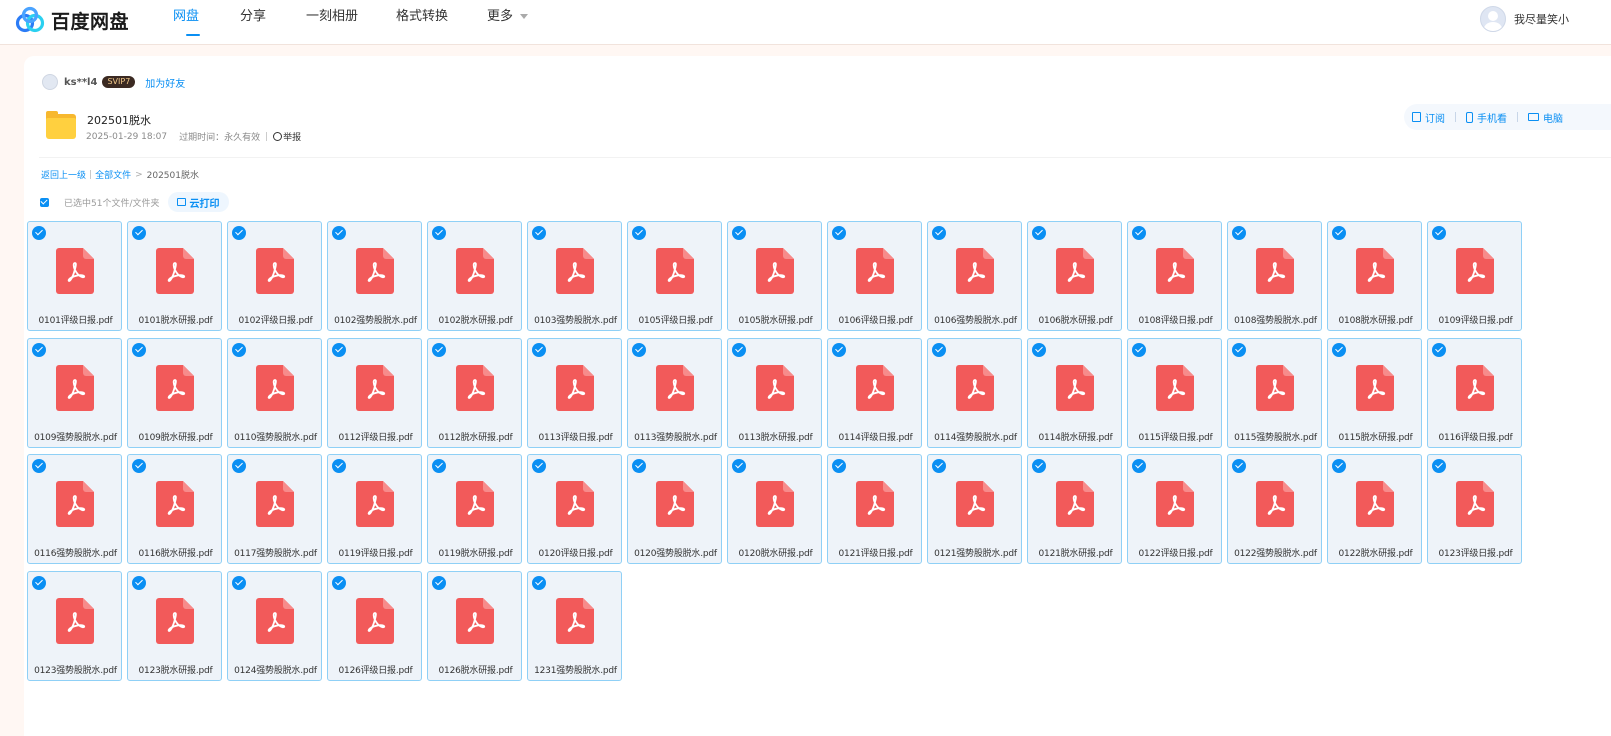 The width and height of the screenshot is (1611, 736). Describe the element at coordinates (774, 276) in the screenshot. I see `file-tile: 0105脱水研报.pdf` at that location.